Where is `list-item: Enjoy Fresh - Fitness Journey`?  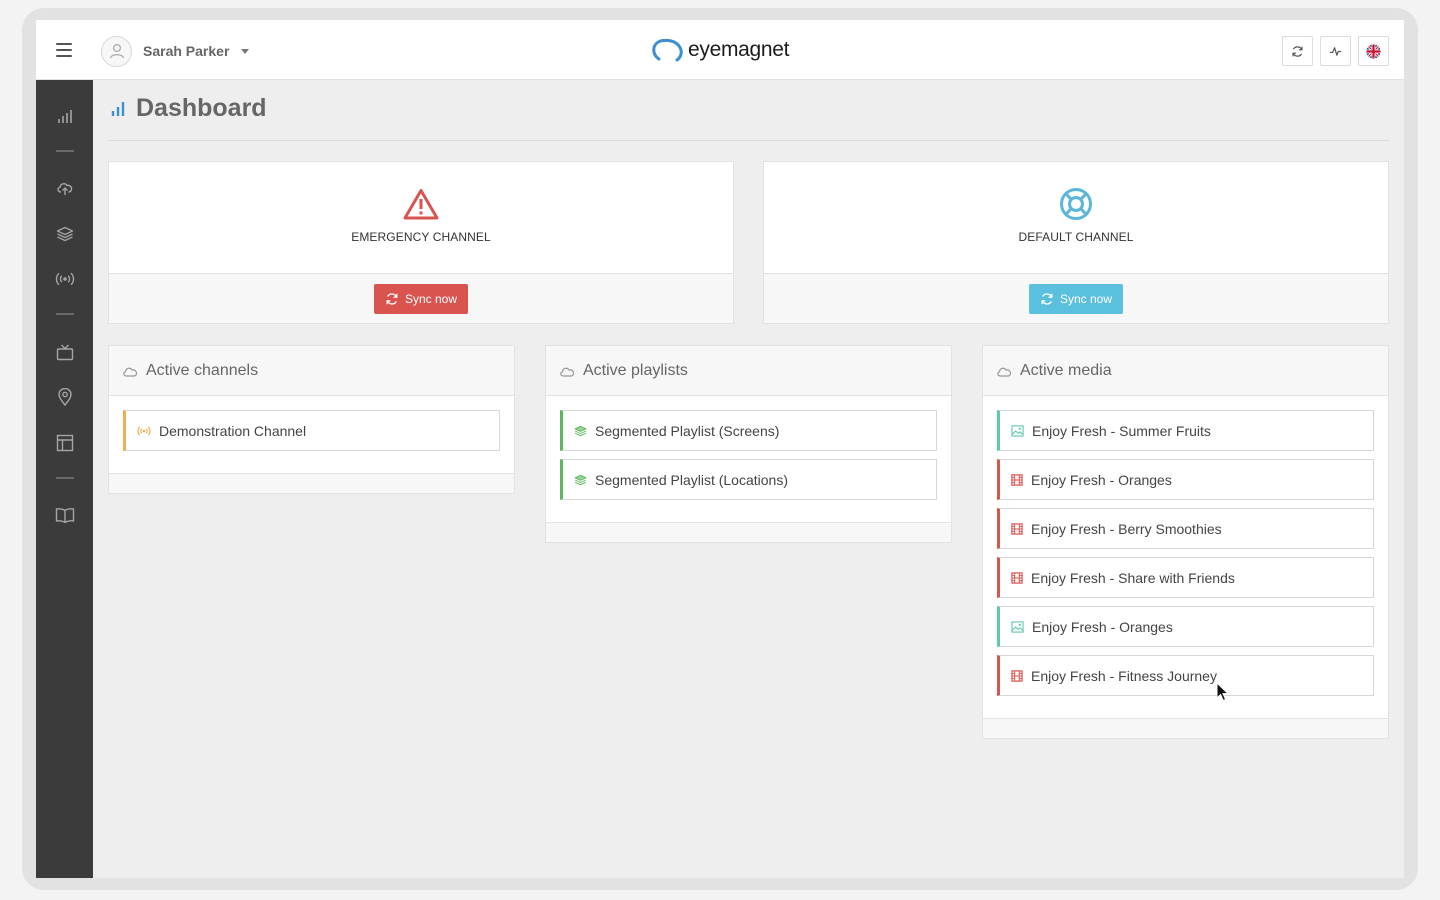 list-item: Enjoy Fresh - Fitness Journey is located at coordinates (1185, 675).